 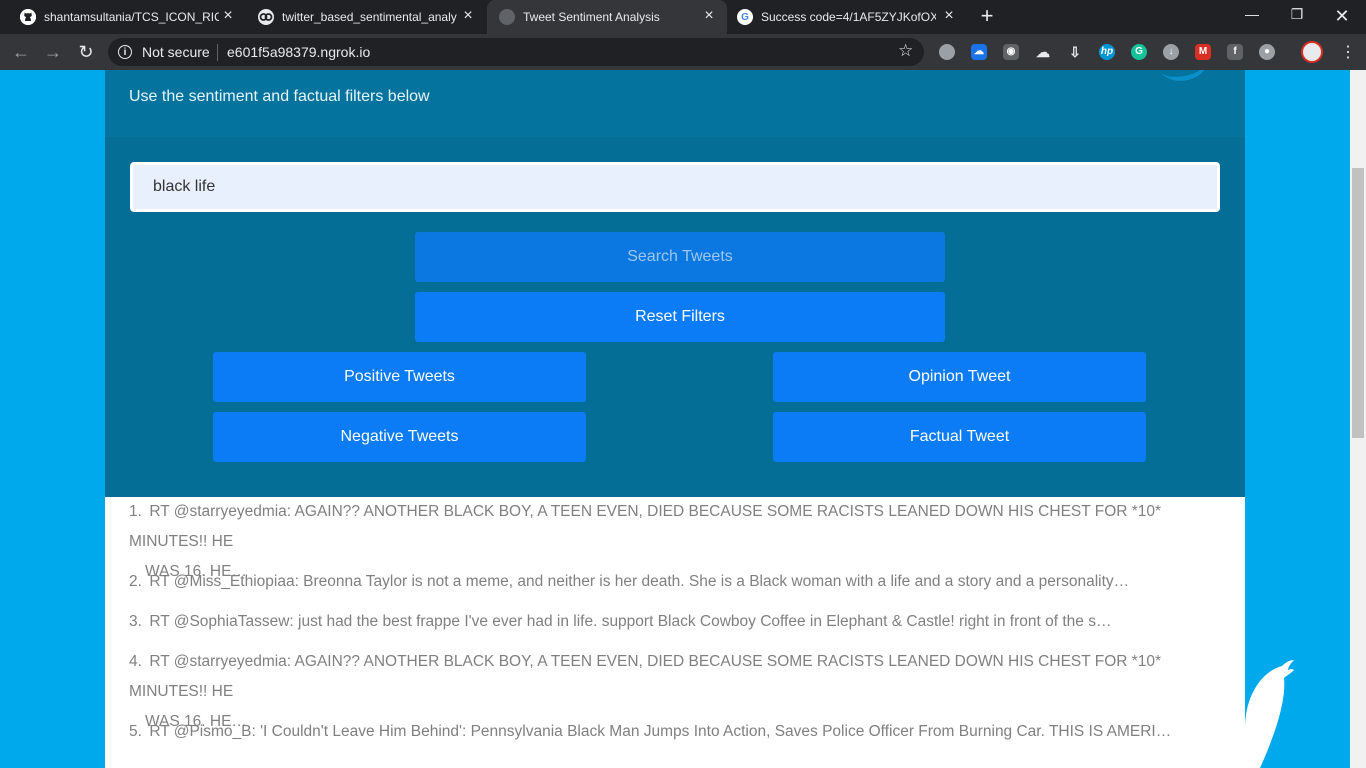 I want to click on list-number: 3., so click(x=135, y=621).